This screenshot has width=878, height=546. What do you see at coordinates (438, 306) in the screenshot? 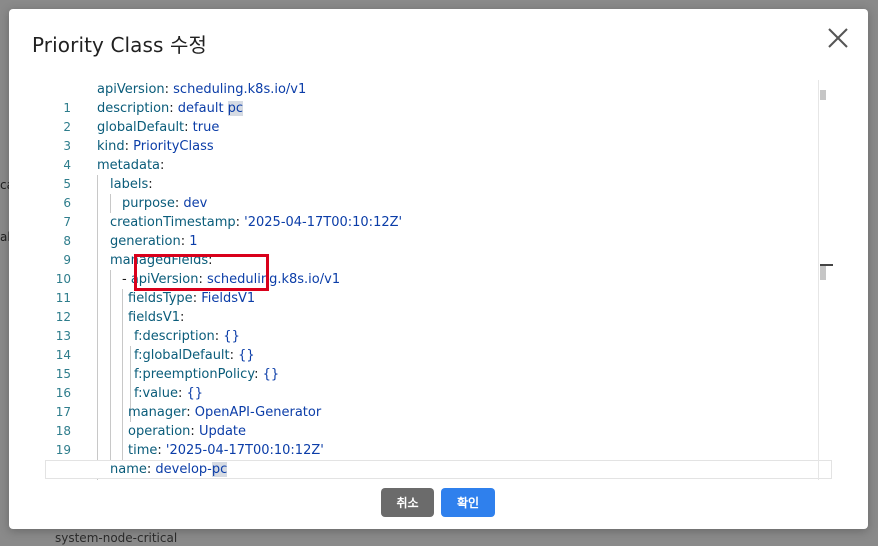
I see `code-line: 12 fieldsType: FieldsV1` at bounding box center [438, 306].